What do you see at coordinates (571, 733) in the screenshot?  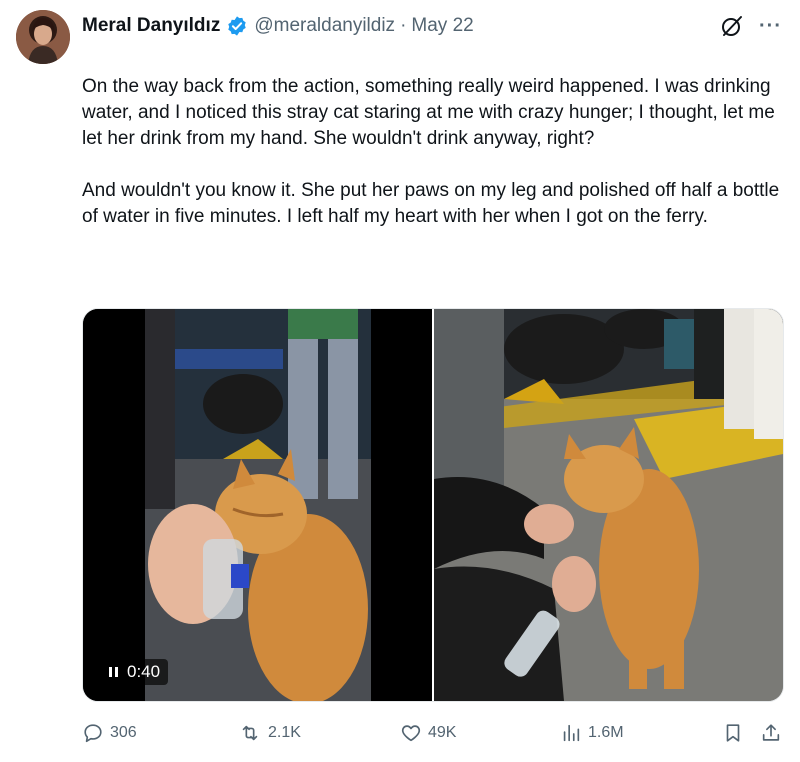 I see `views-chart-icon` at bounding box center [571, 733].